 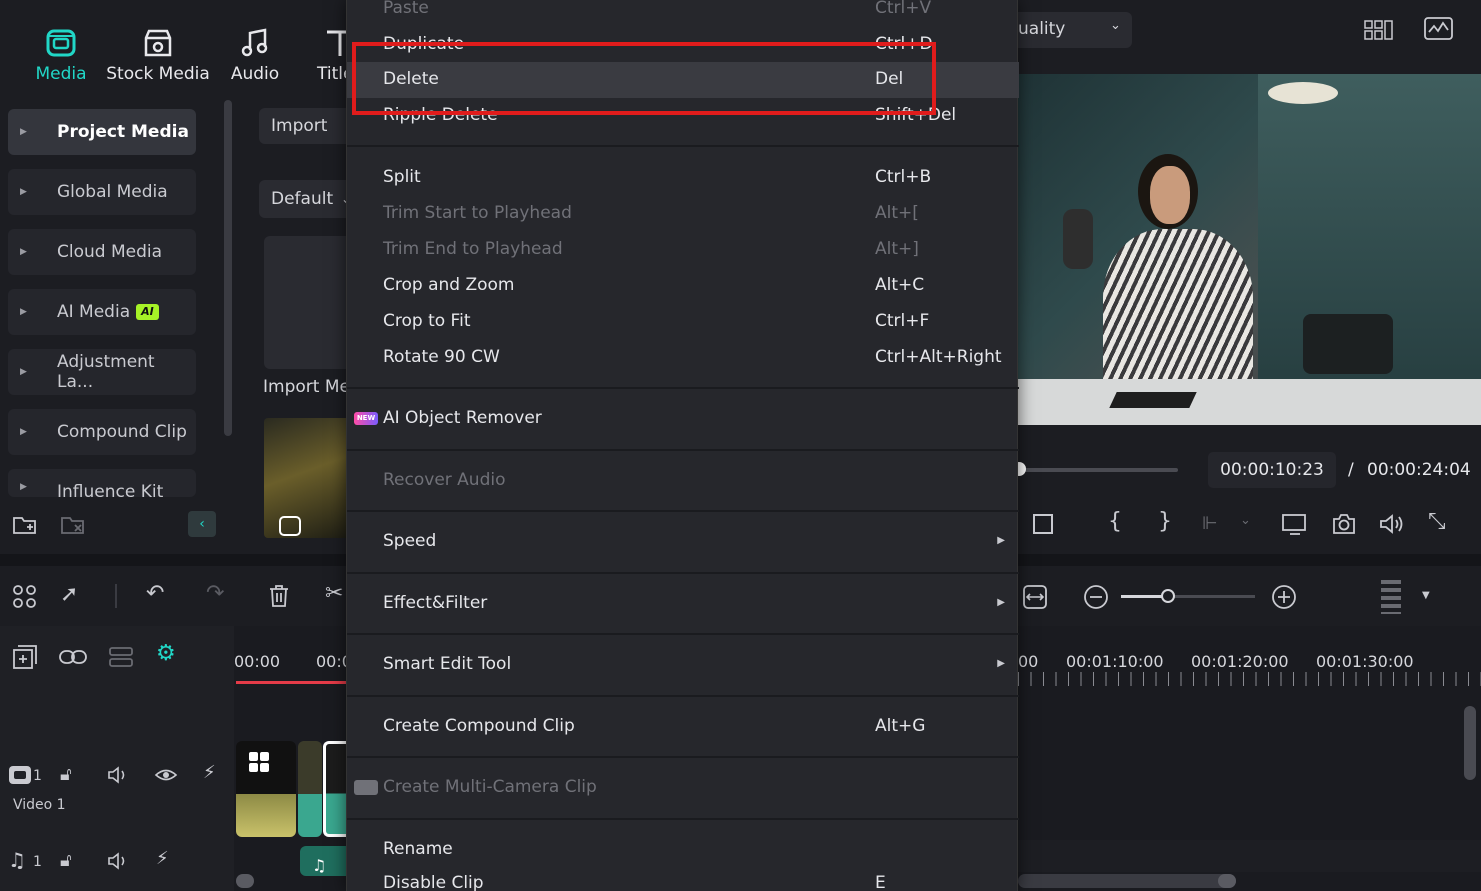 What do you see at coordinates (158, 74) in the screenshot?
I see `tab-stock-media-label: Stock Media` at bounding box center [158, 74].